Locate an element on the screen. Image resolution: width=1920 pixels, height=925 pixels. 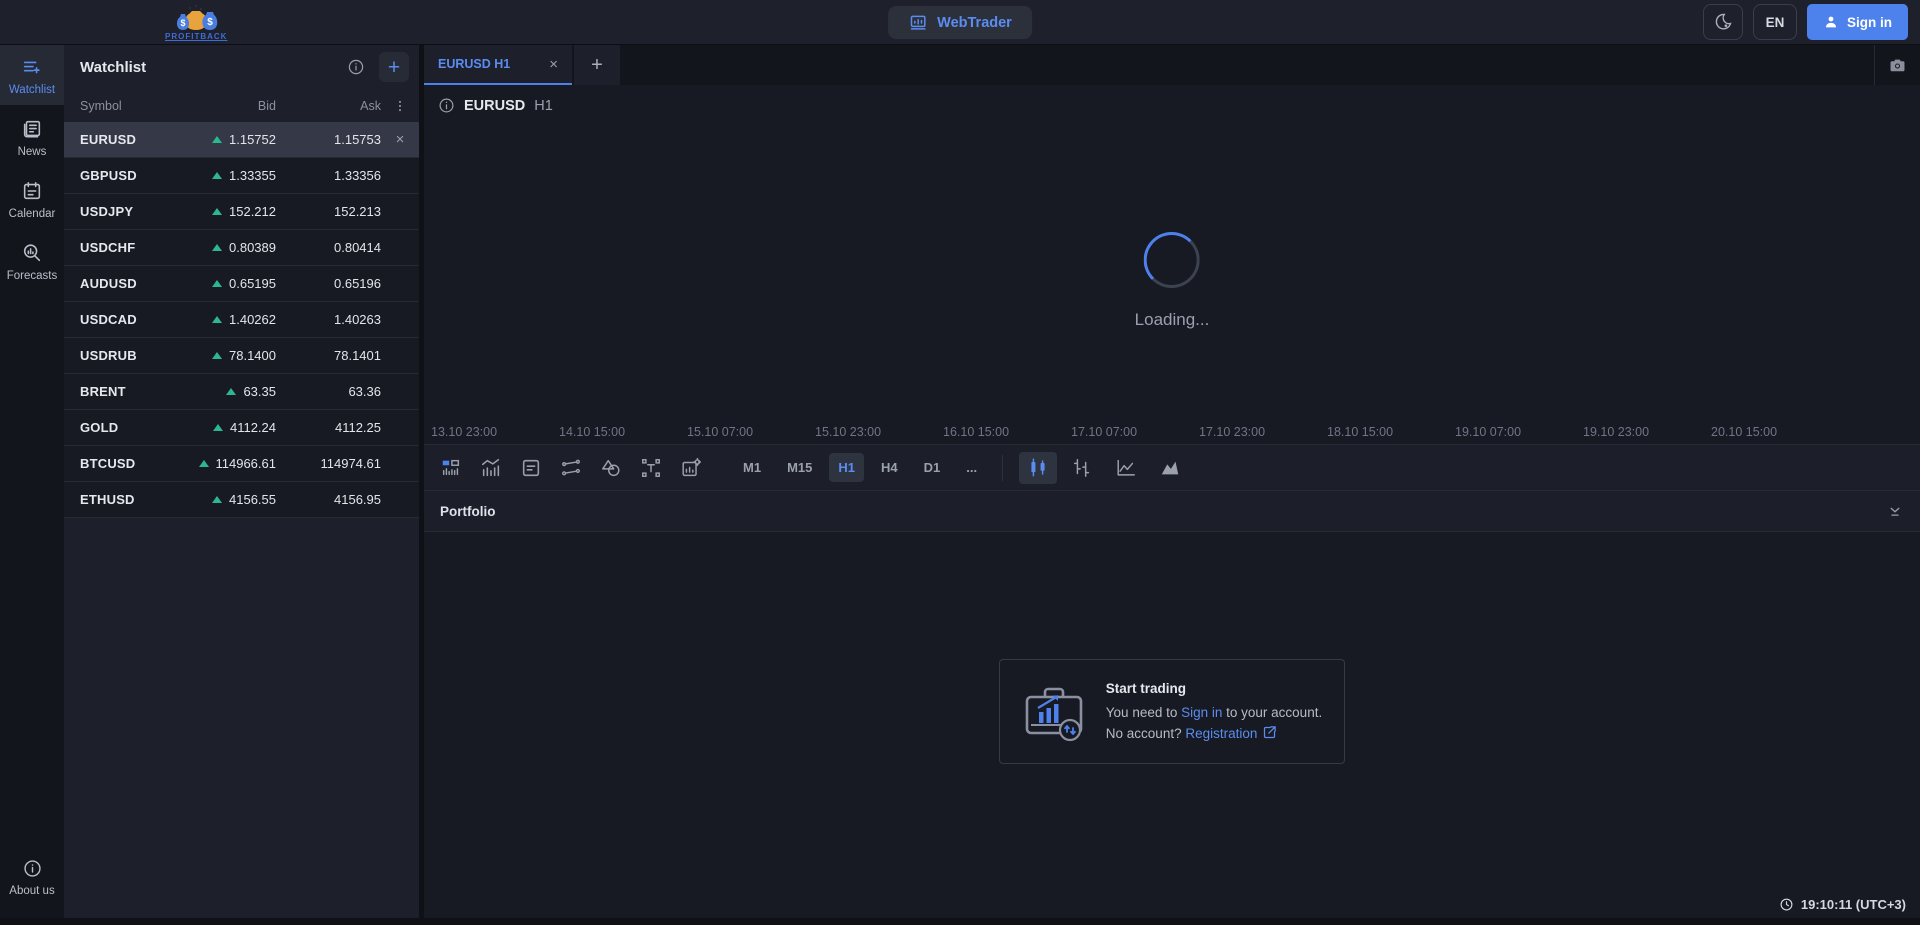
watchlist-row-audusd: AUDUSD 0.65195 0.65196 is located at coordinates (241, 284).